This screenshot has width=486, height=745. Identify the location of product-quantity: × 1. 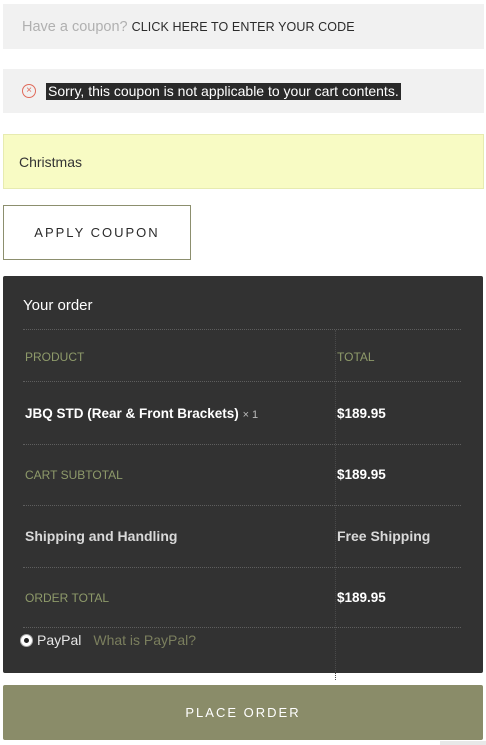
(250, 415).